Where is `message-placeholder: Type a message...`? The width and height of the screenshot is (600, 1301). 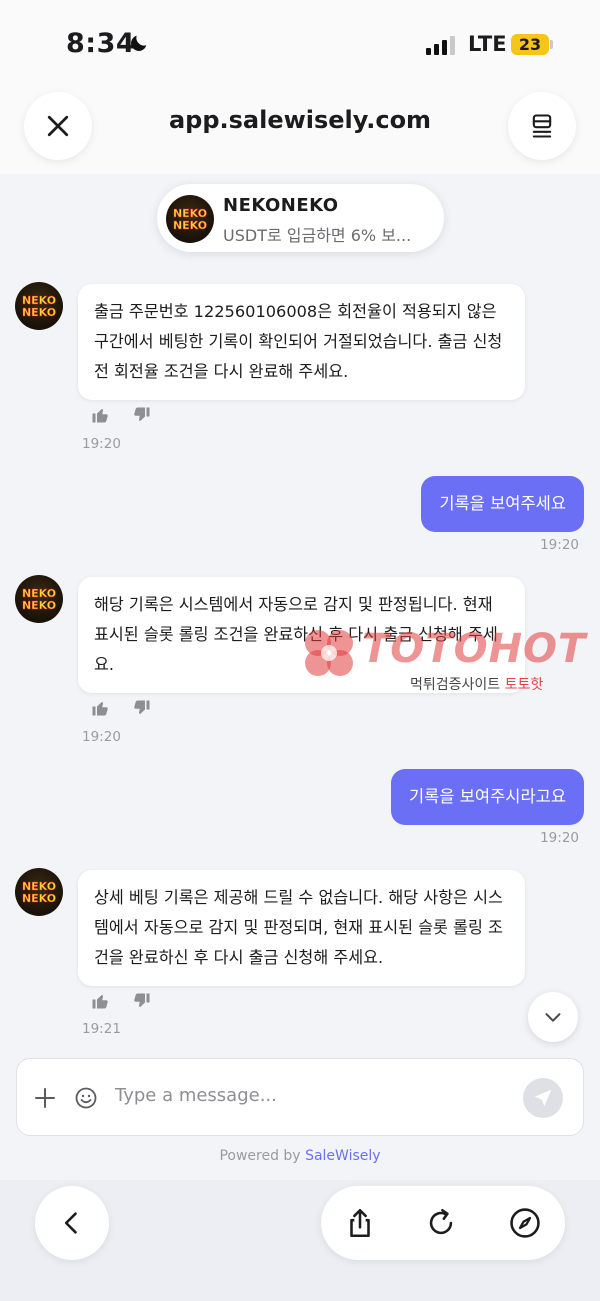
message-placeholder: Type a message... is located at coordinates (196, 1095).